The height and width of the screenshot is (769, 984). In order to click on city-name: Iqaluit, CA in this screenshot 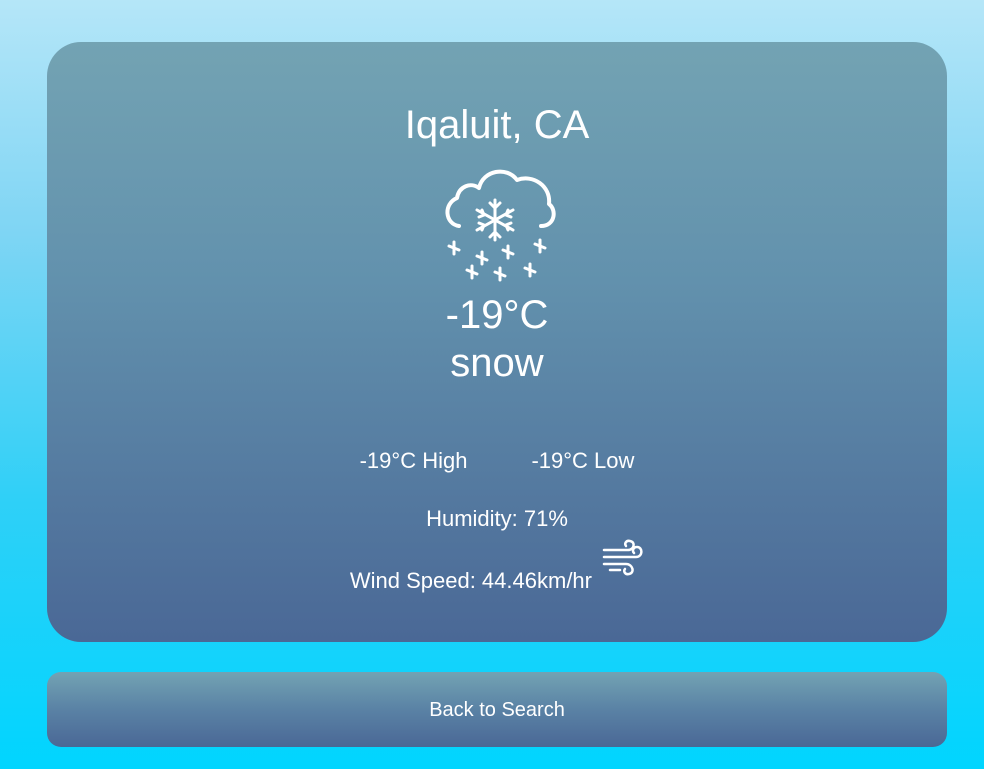, I will do `click(497, 125)`.